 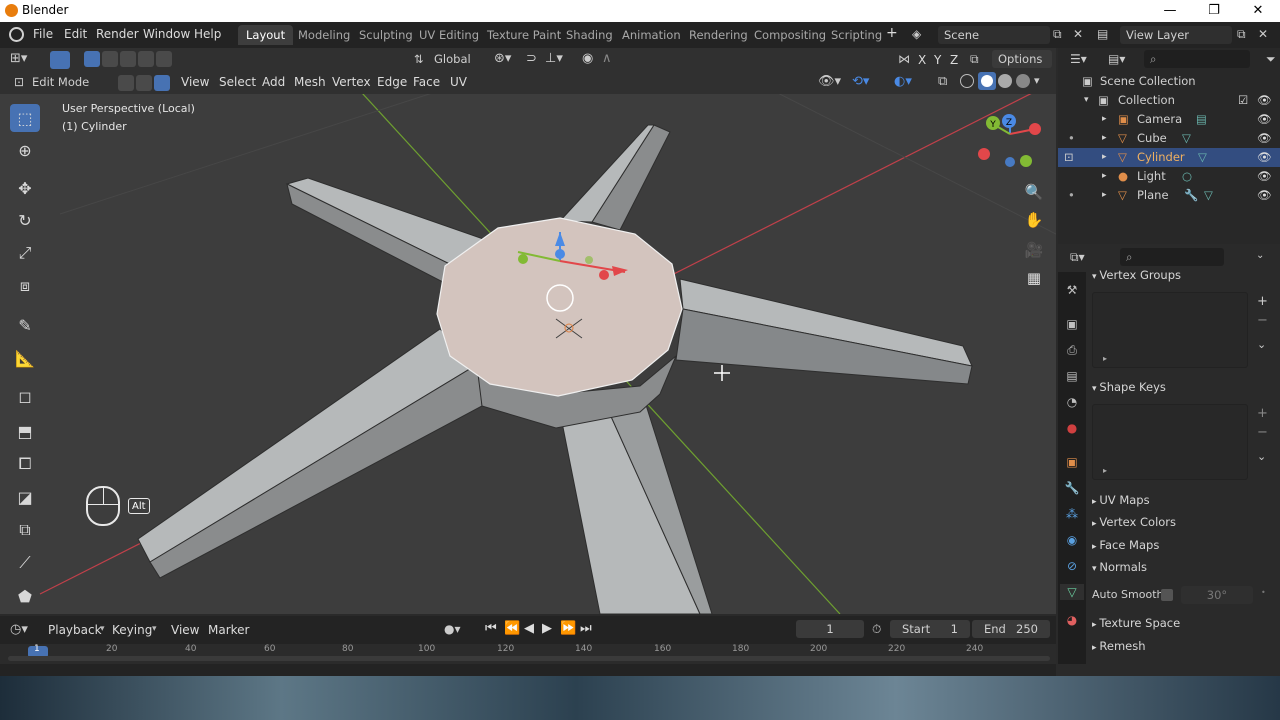 What do you see at coordinates (126, 83) in the screenshot?
I see `vertex-select-mode-icon` at bounding box center [126, 83].